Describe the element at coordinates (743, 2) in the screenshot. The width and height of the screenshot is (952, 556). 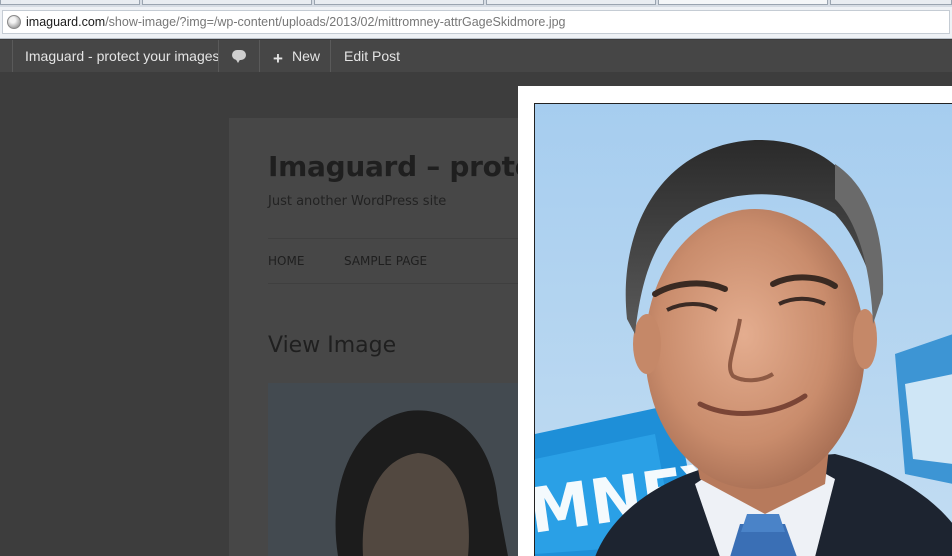
I see `browser-tab-active` at that location.